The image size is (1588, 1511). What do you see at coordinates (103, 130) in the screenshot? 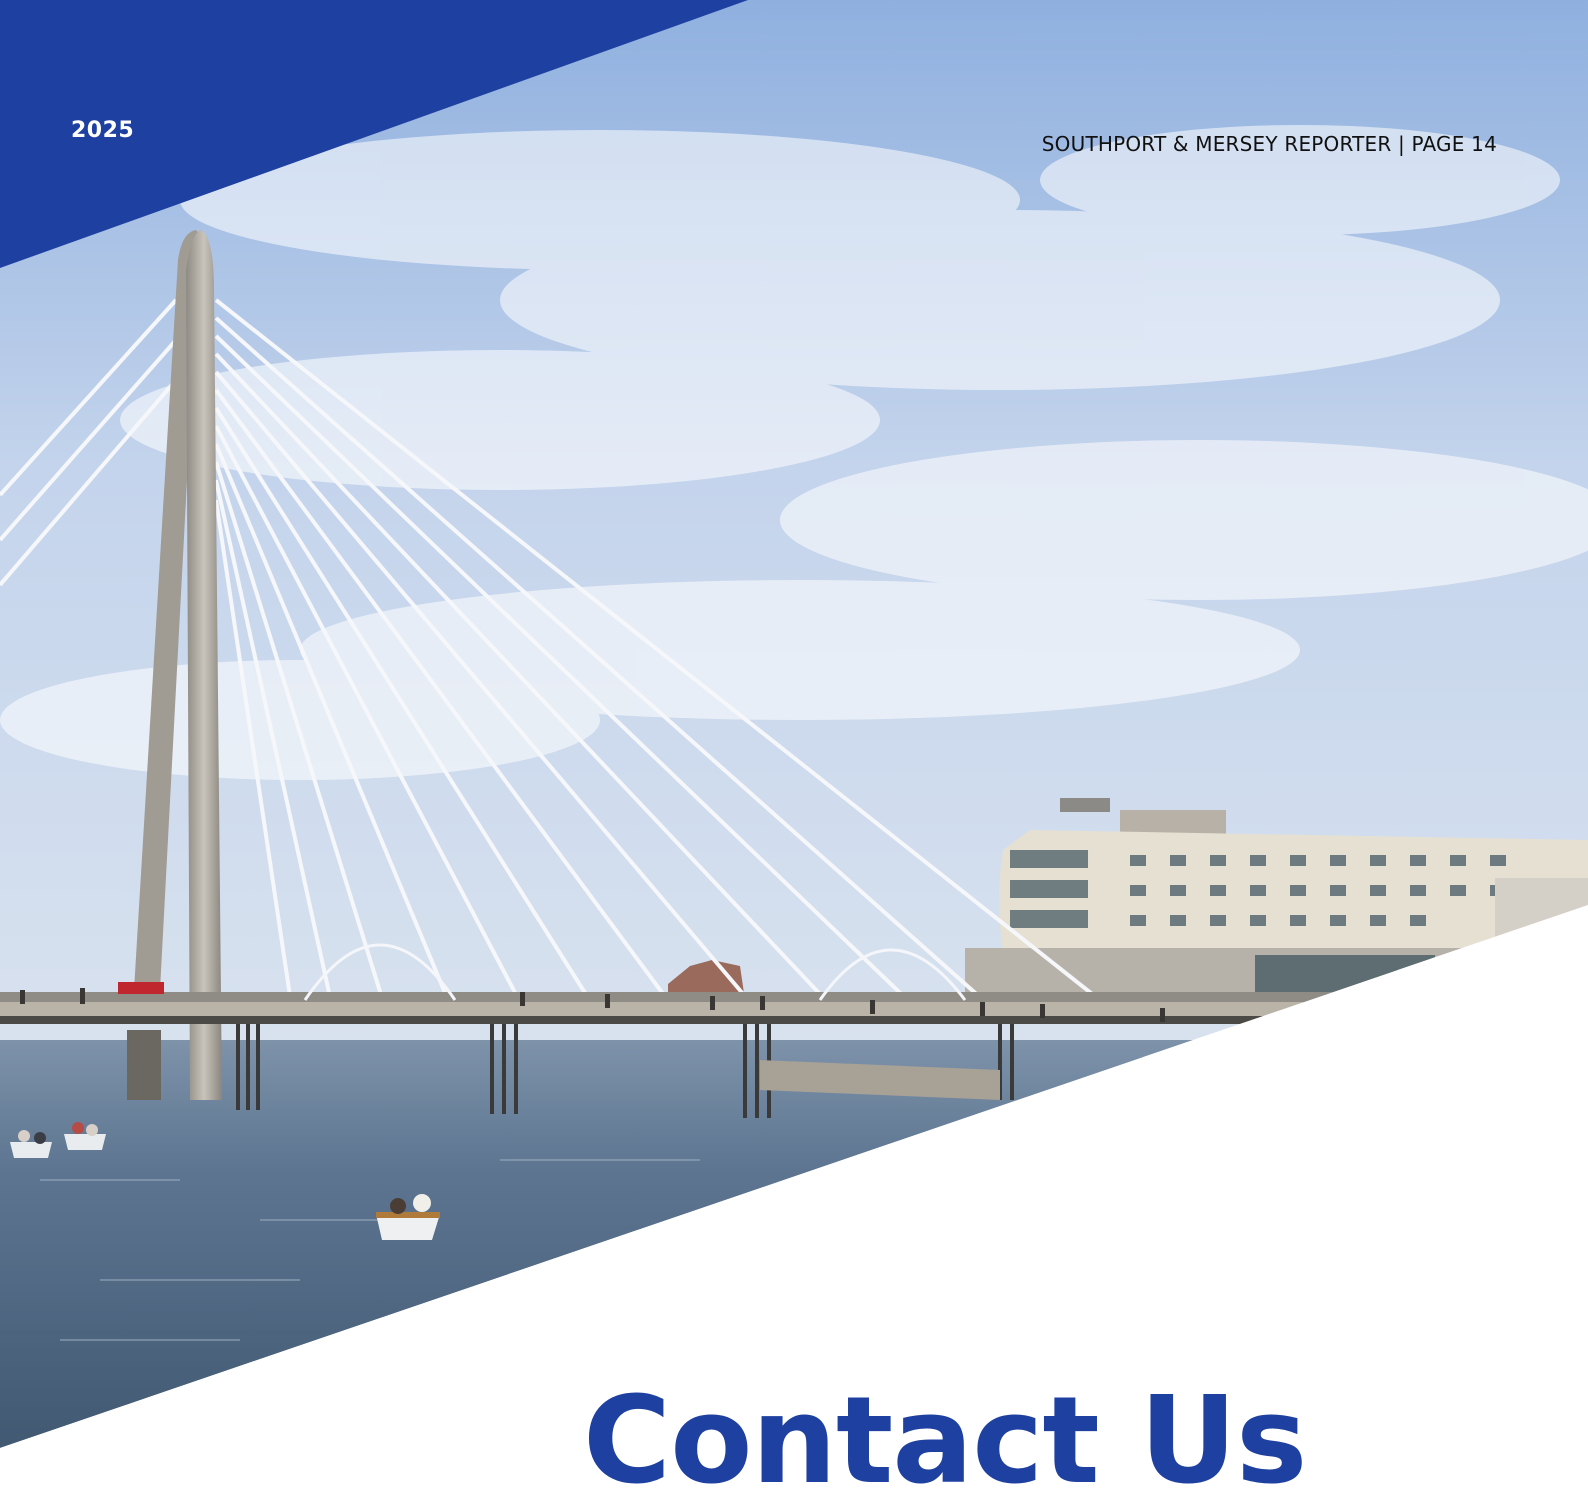
I see `issue-year: 2025` at bounding box center [103, 130].